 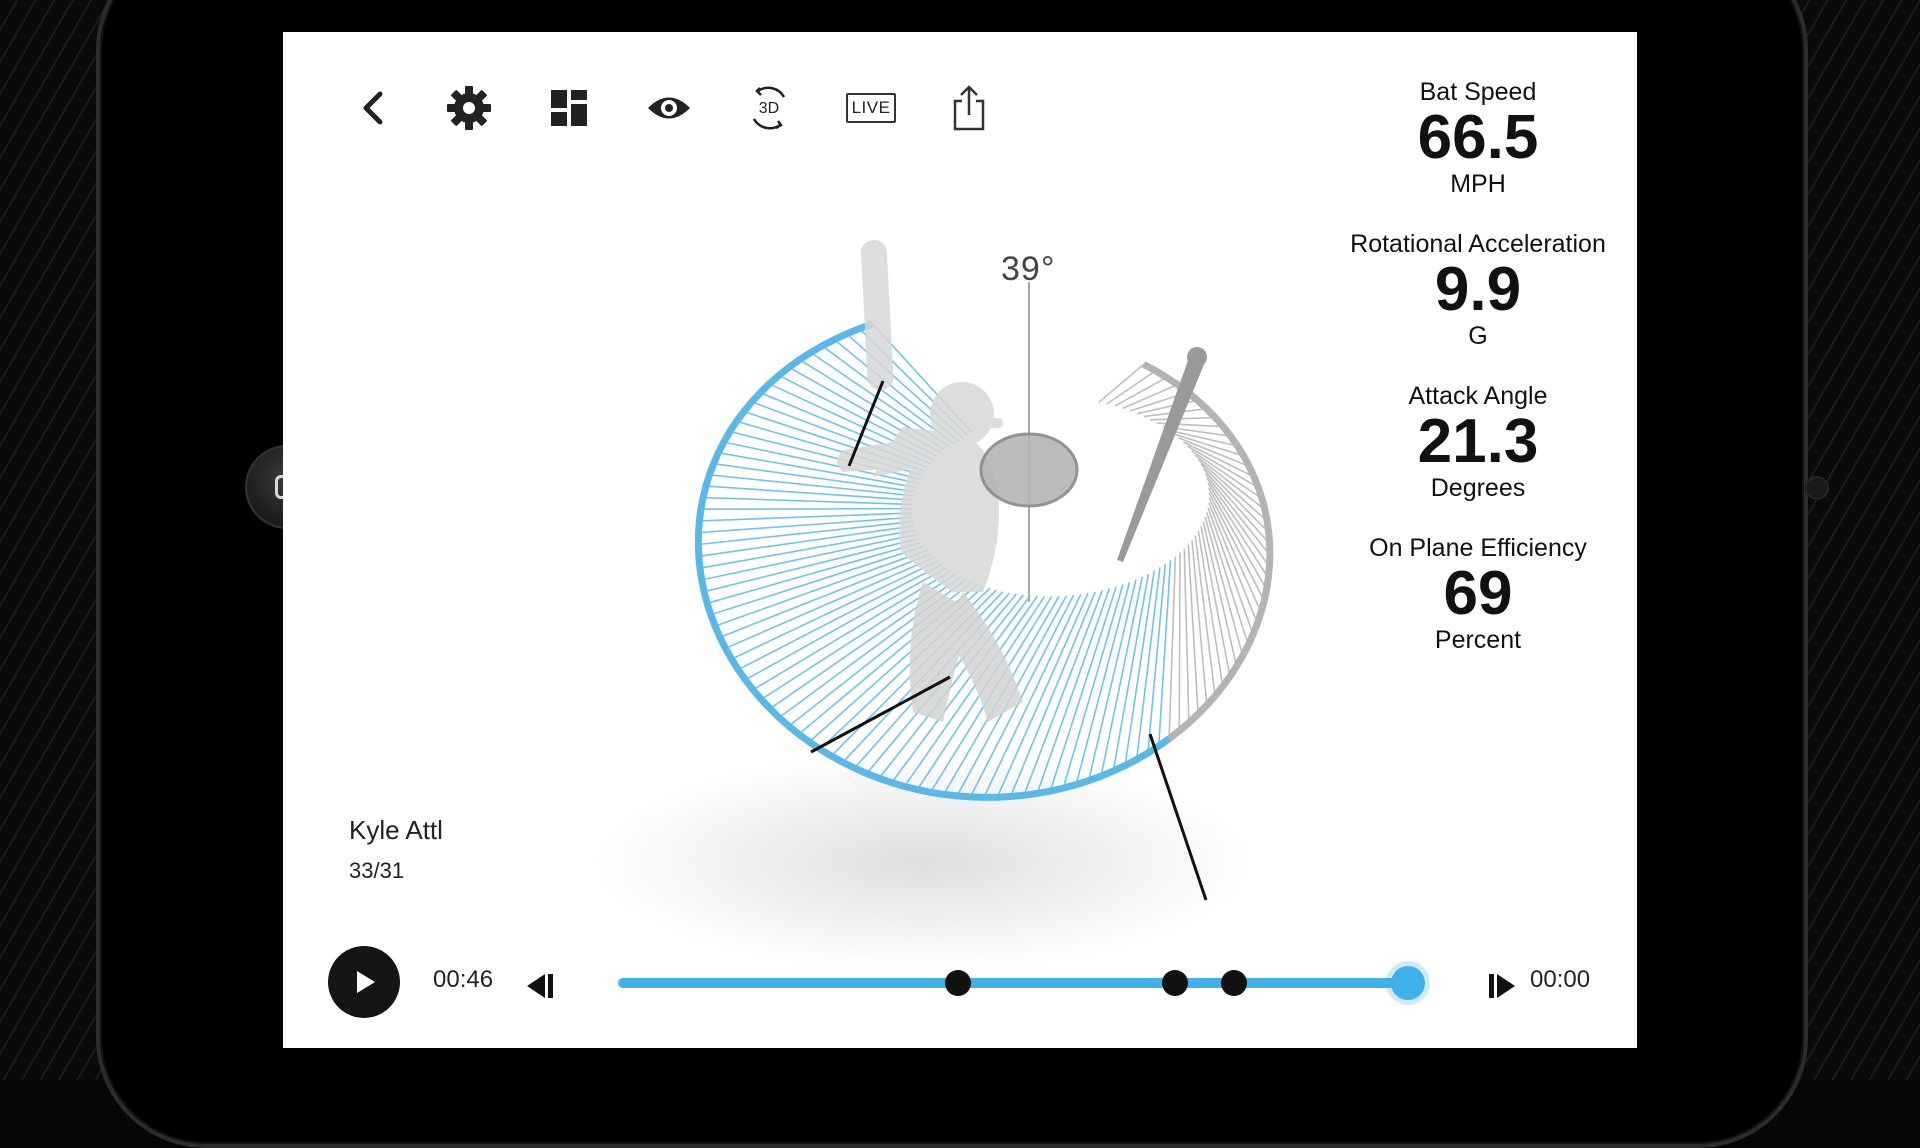 I want to click on grid-icon, so click(x=569, y=108).